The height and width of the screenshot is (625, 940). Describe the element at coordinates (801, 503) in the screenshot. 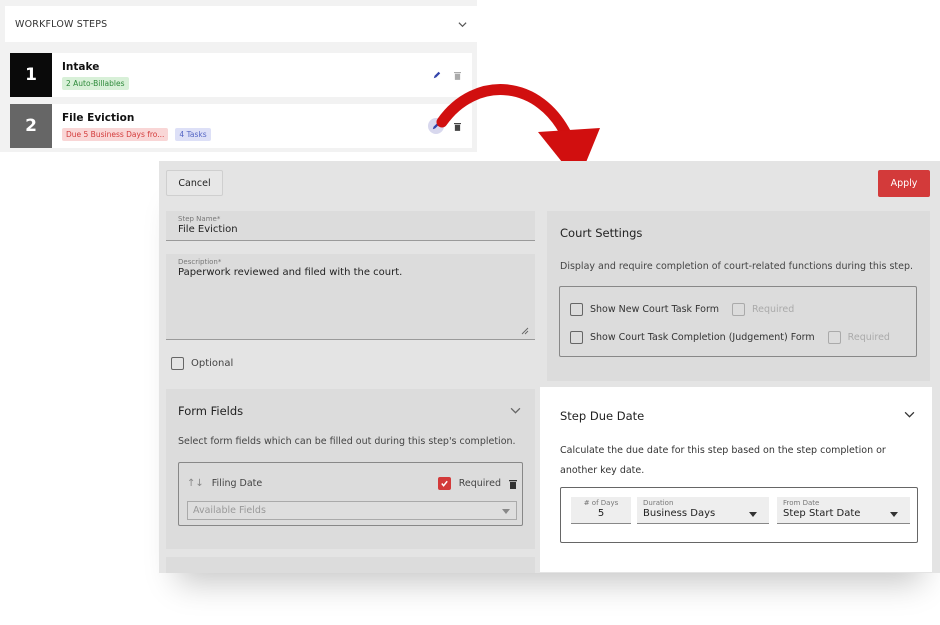

I see `from-date-label: From Date` at that location.